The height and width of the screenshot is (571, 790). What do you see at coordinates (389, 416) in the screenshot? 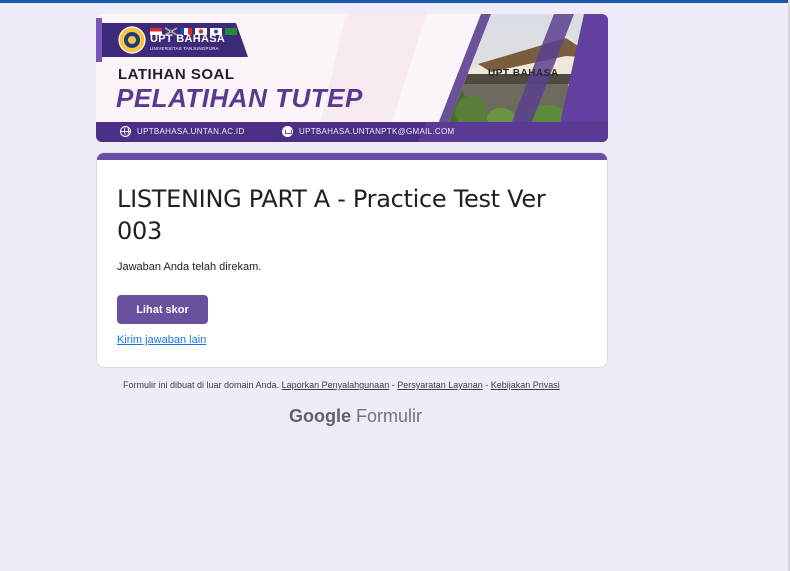
I see `logo-forms-text: Formulir` at bounding box center [389, 416].